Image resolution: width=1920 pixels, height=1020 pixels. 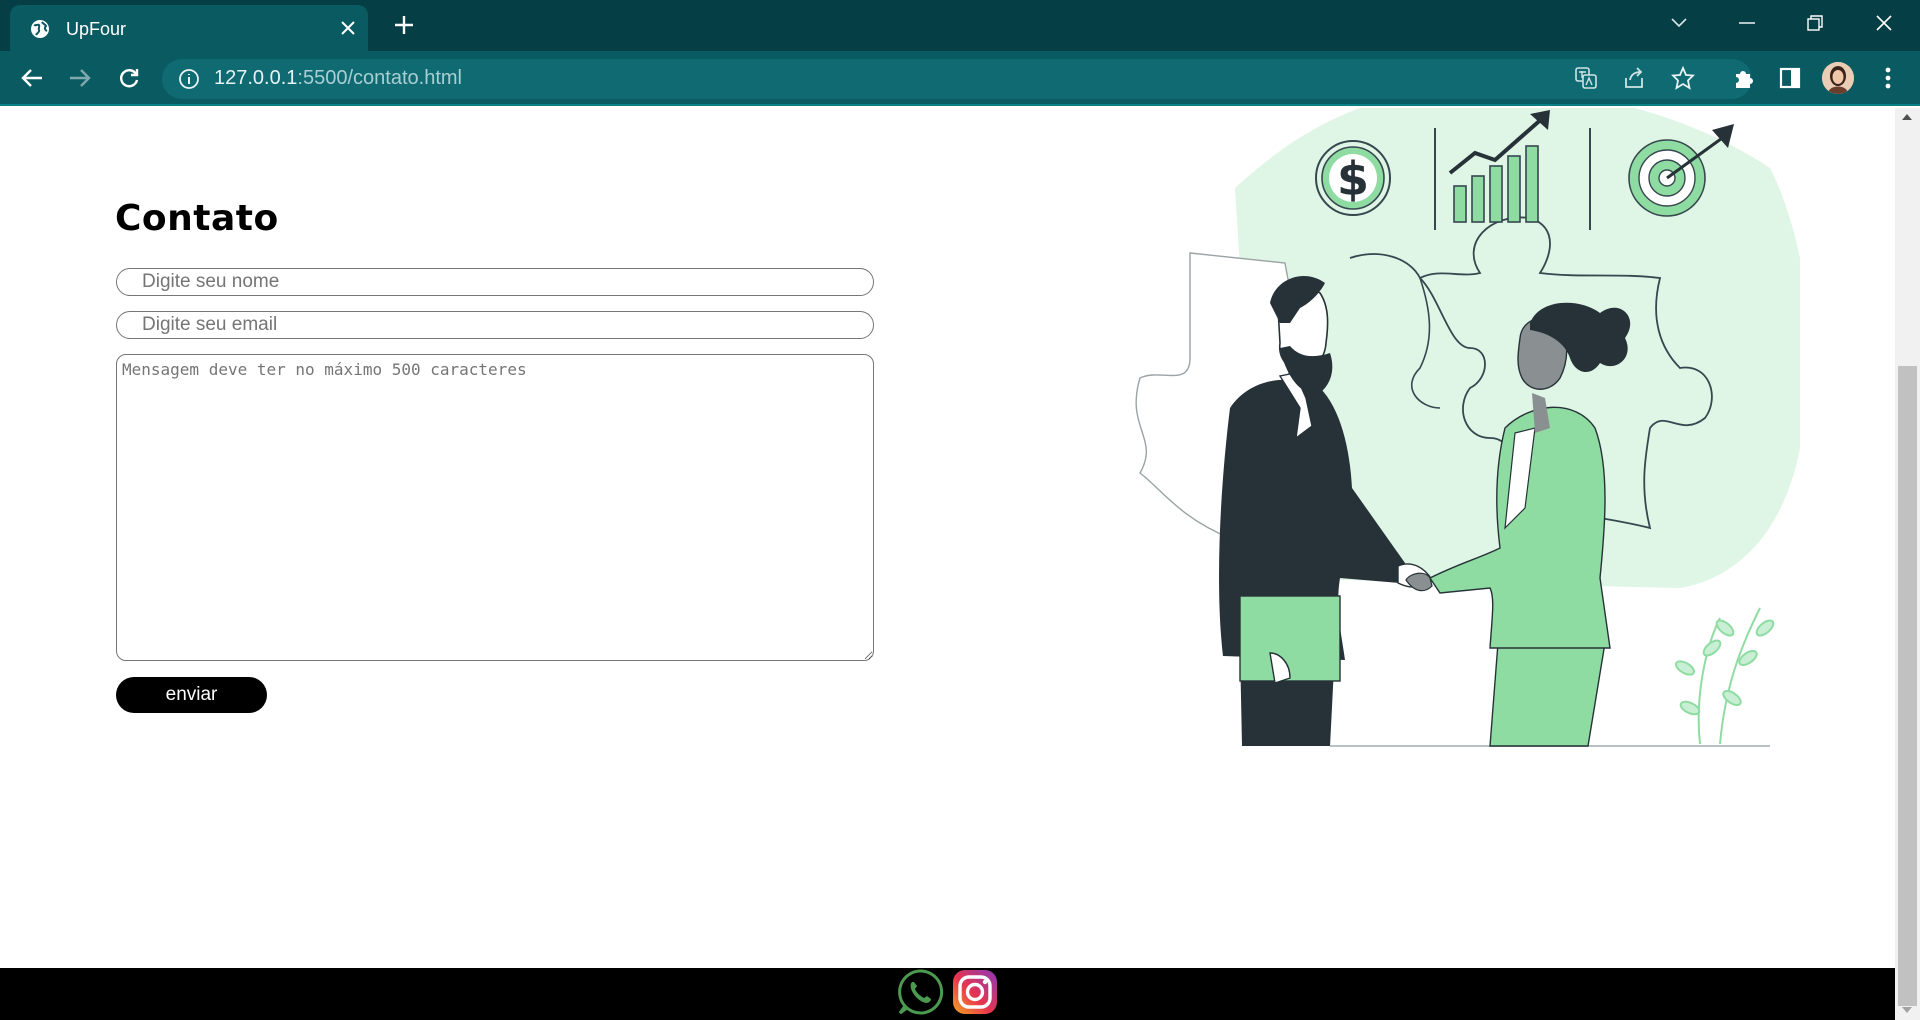 What do you see at coordinates (191, 695) in the screenshot?
I see `send-button: enviar` at bounding box center [191, 695].